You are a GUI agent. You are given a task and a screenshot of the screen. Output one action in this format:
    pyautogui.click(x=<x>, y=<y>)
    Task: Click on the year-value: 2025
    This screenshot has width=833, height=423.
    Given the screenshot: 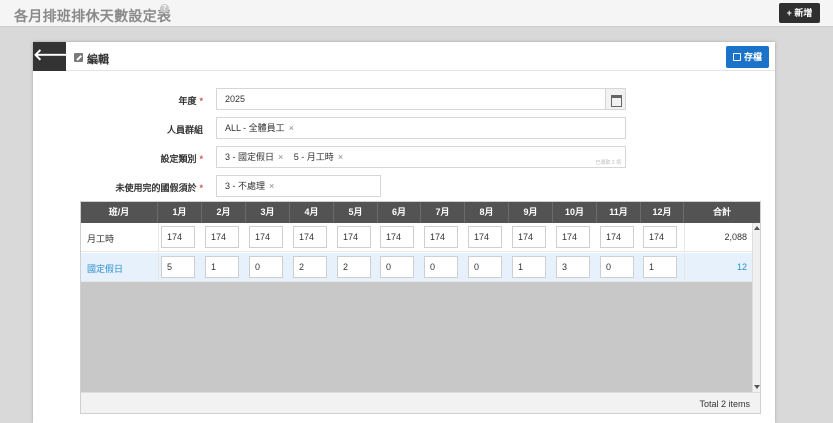 What is the action you would take?
    pyautogui.click(x=235, y=99)
    